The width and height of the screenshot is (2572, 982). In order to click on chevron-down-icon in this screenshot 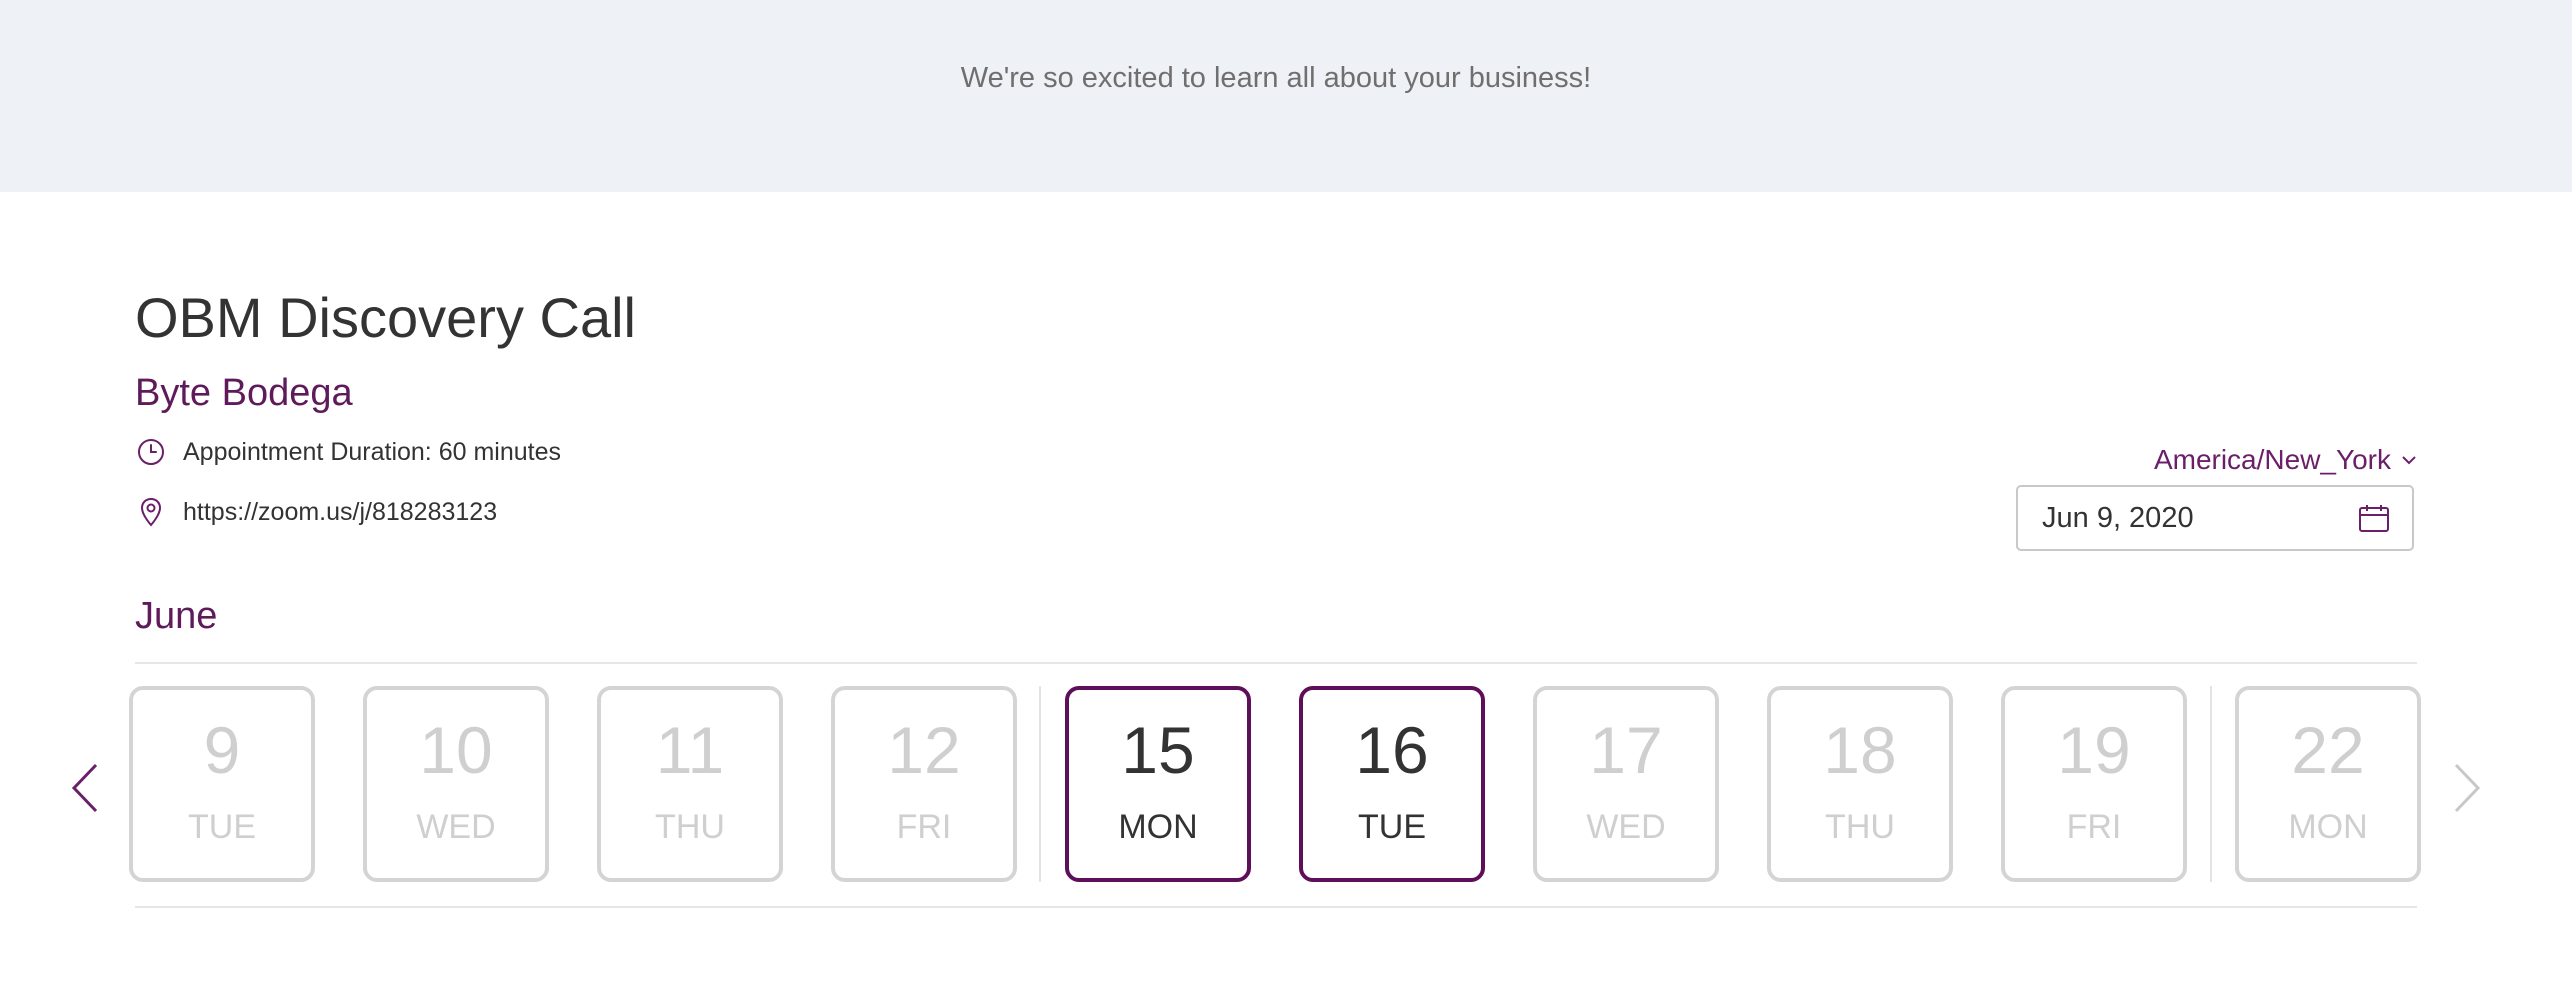, I will do `click(2409, 460)`.